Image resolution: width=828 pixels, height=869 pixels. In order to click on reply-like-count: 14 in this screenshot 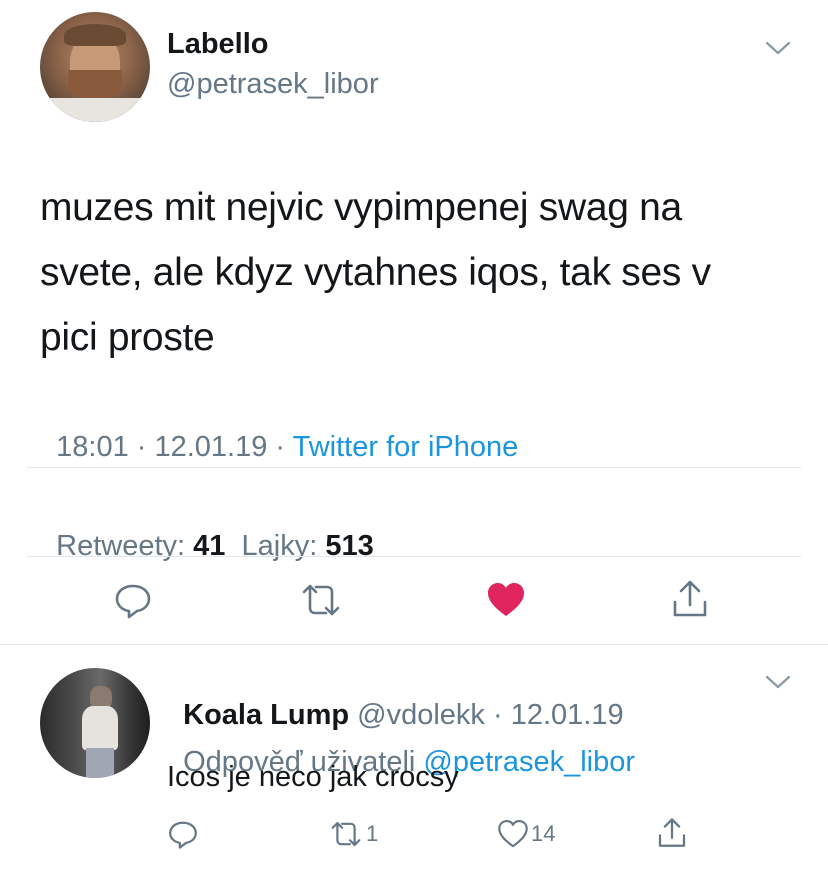, I will do `click(543, 833)`.